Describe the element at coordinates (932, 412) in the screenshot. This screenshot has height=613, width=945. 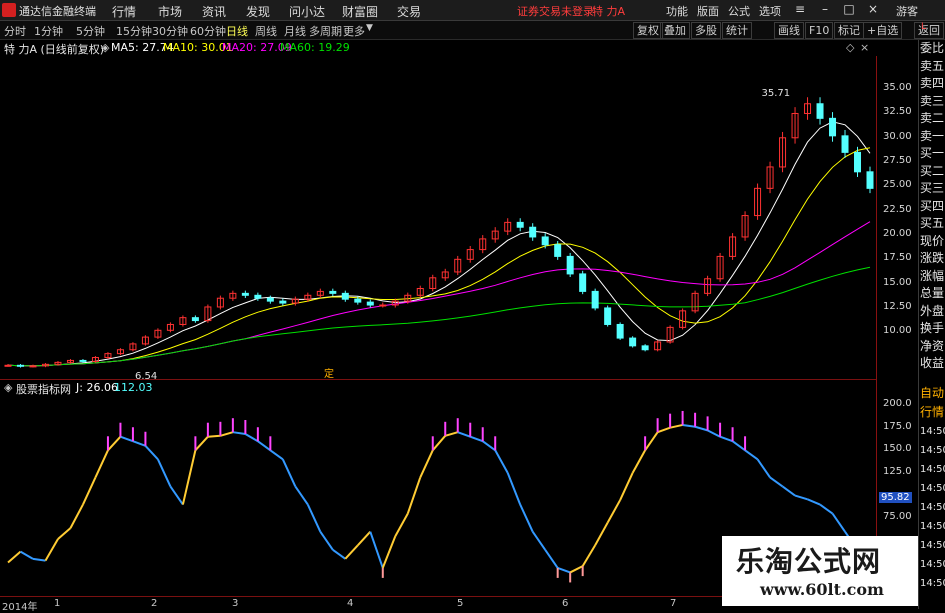
I see `side-item-2: 行情` at that location.